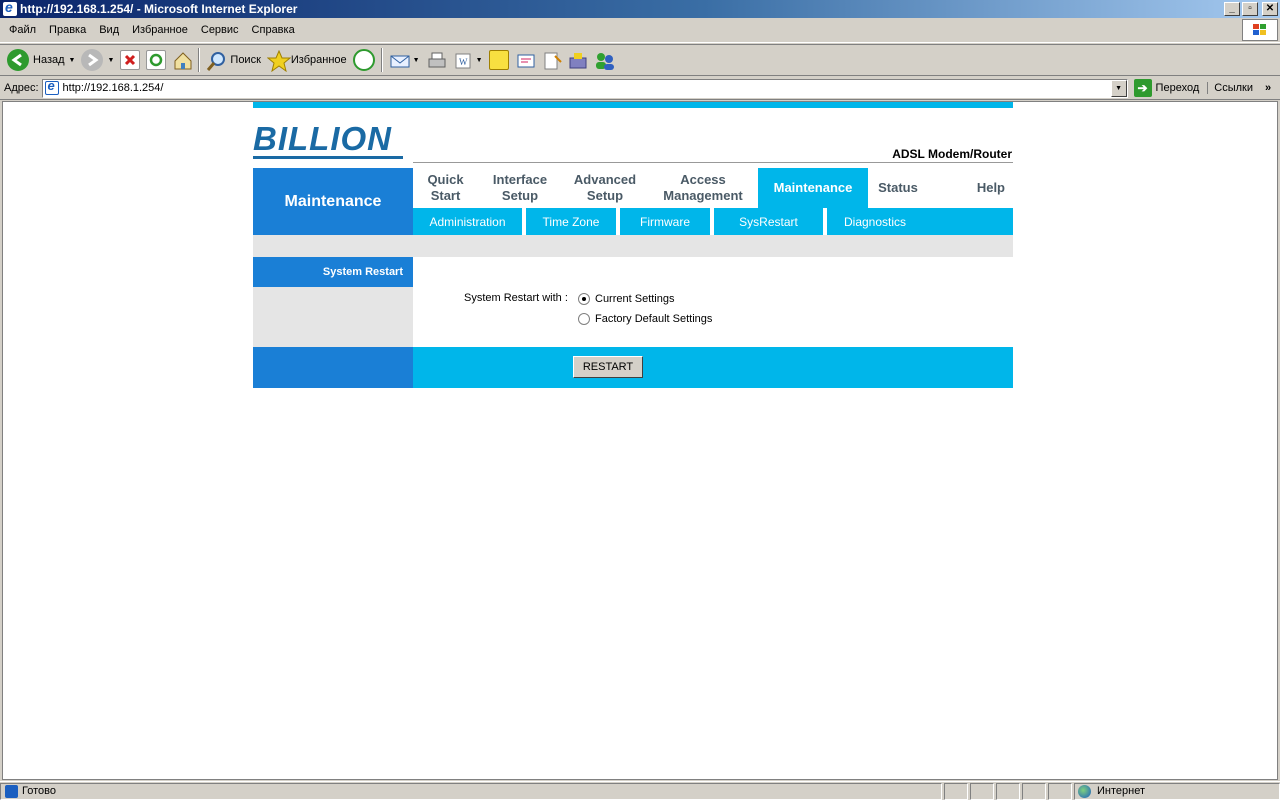 This screenshot has height=800, width=1280. I want to click on mail-dropdown-icon: ▼, so click(416, 60).